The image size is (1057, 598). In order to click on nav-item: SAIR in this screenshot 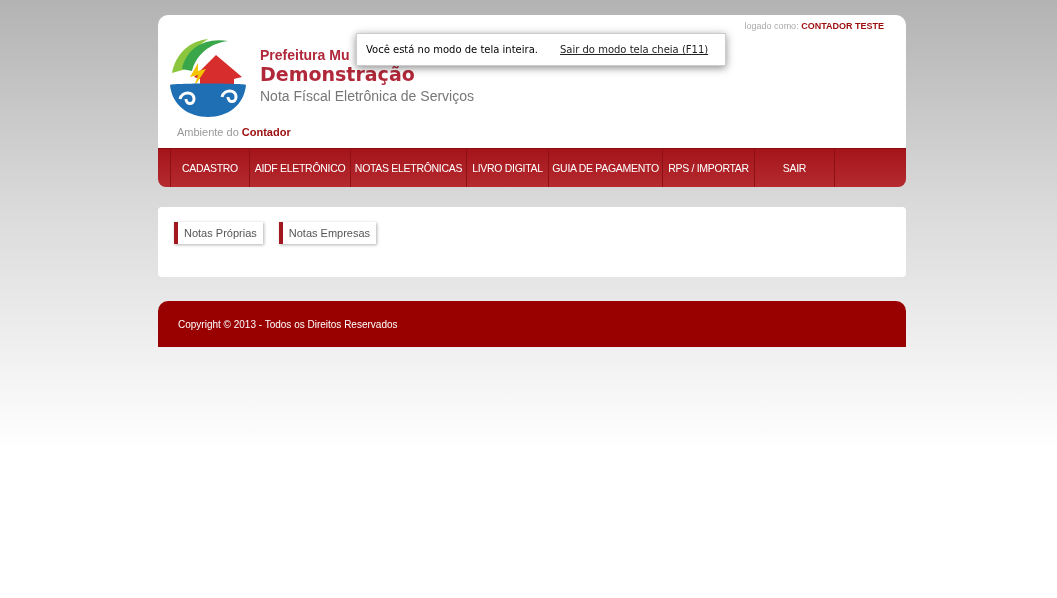, I will do `click(794, 168)`.